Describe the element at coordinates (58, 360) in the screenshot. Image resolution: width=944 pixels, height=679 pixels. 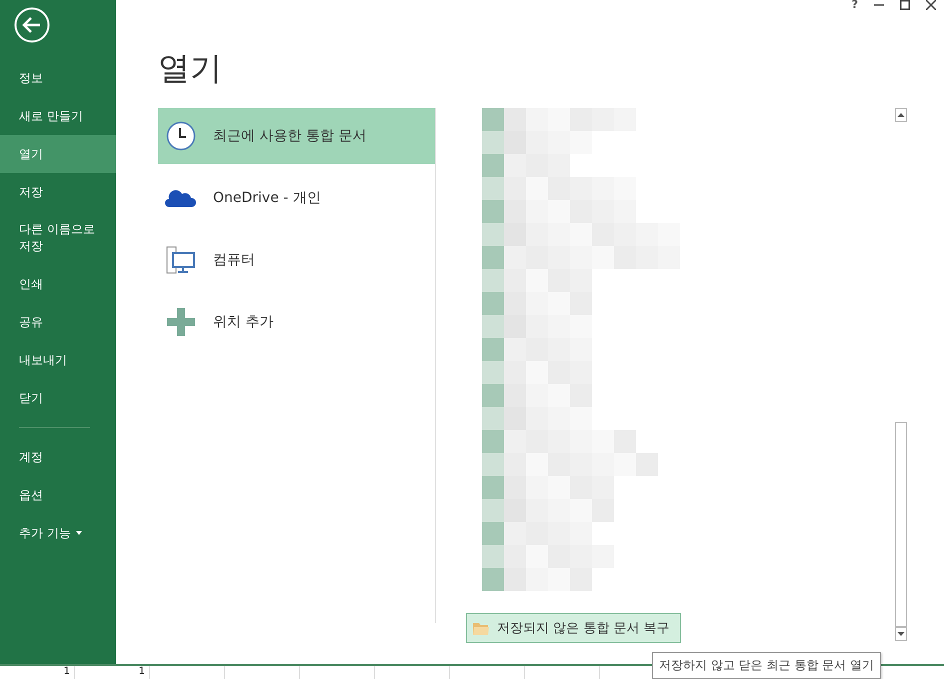
I see `sidebar-item: 내보내기` at that location.